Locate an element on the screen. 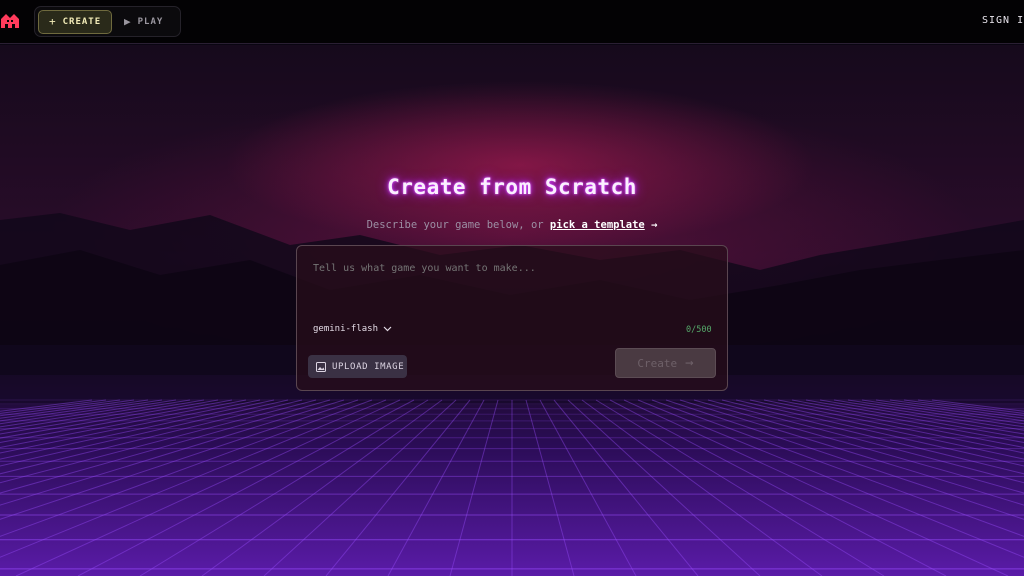  create-tab-label: CREATE is located at coordinates (82, 21).